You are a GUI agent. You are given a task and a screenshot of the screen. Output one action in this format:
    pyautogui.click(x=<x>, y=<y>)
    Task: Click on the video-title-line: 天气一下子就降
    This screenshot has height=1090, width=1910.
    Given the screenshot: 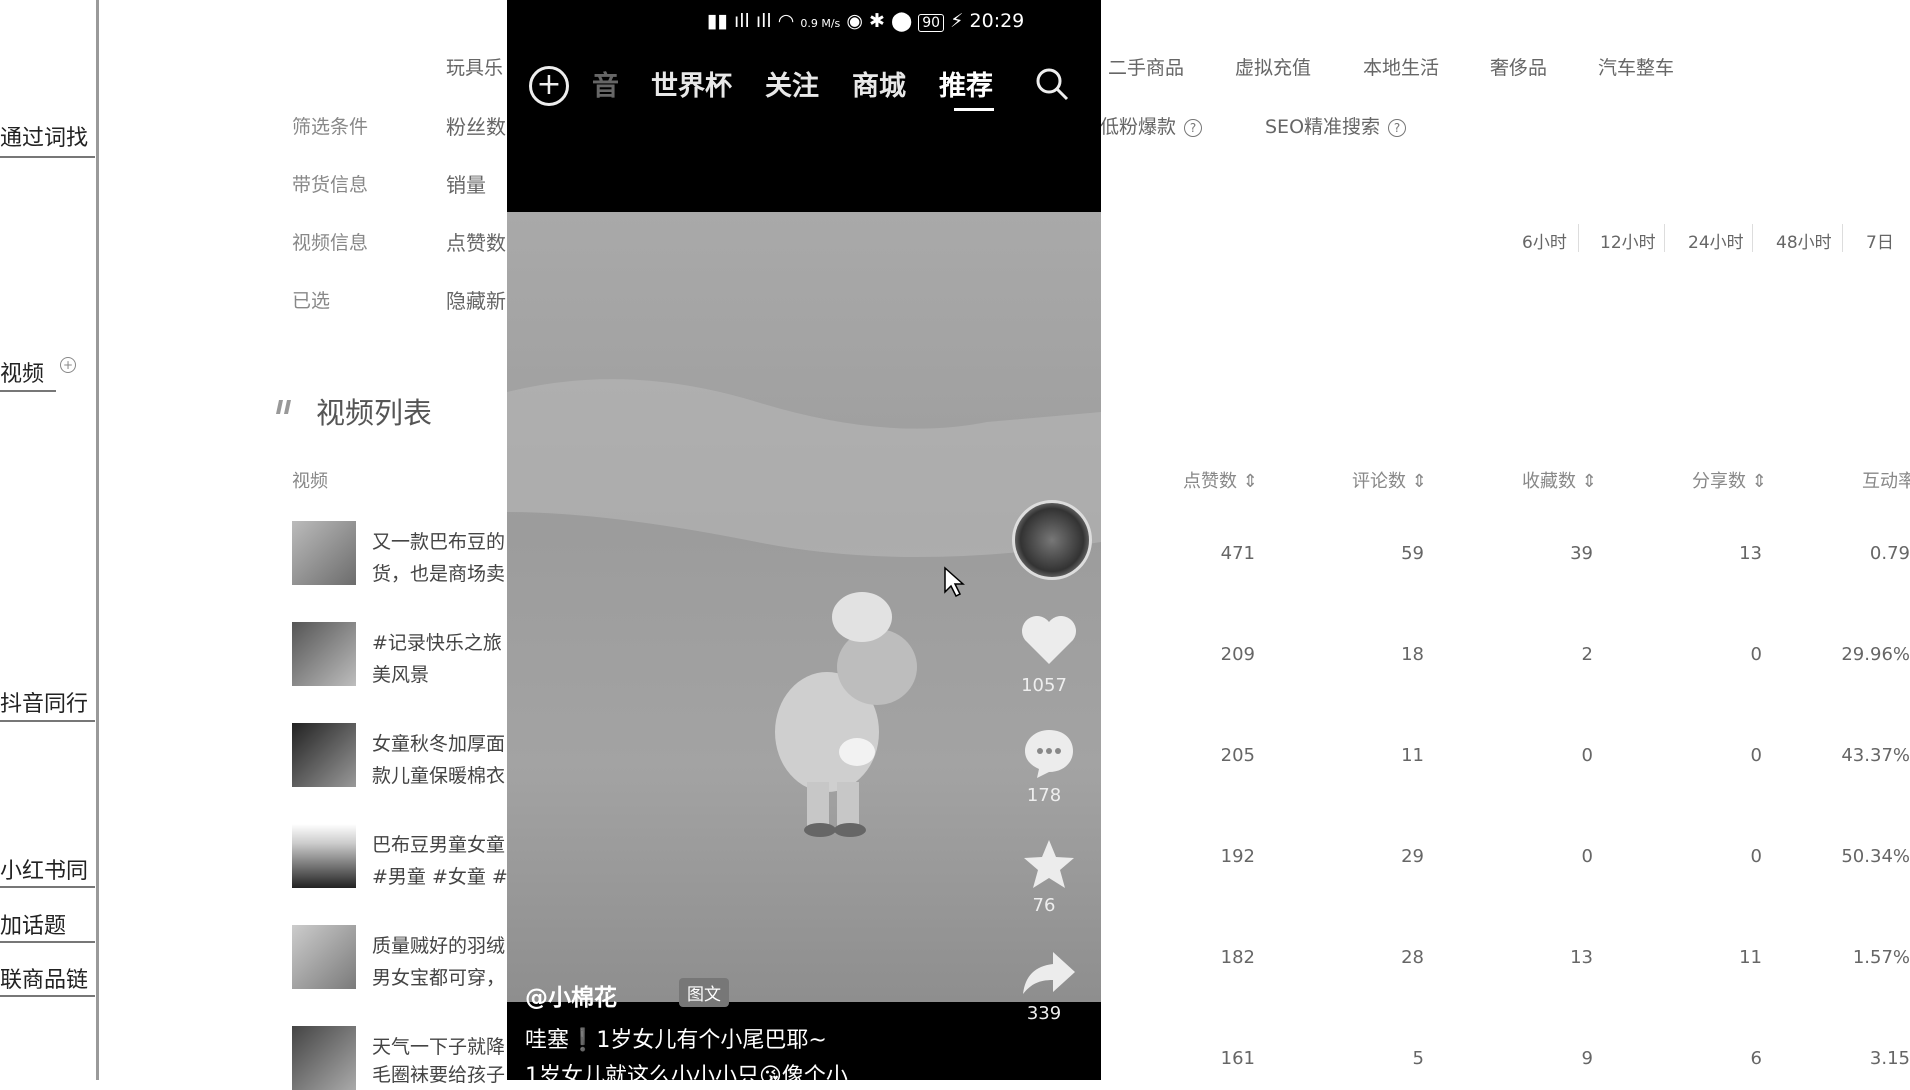 What is the action you would take?
    pyautogui.click(x=438, y=1045)
    